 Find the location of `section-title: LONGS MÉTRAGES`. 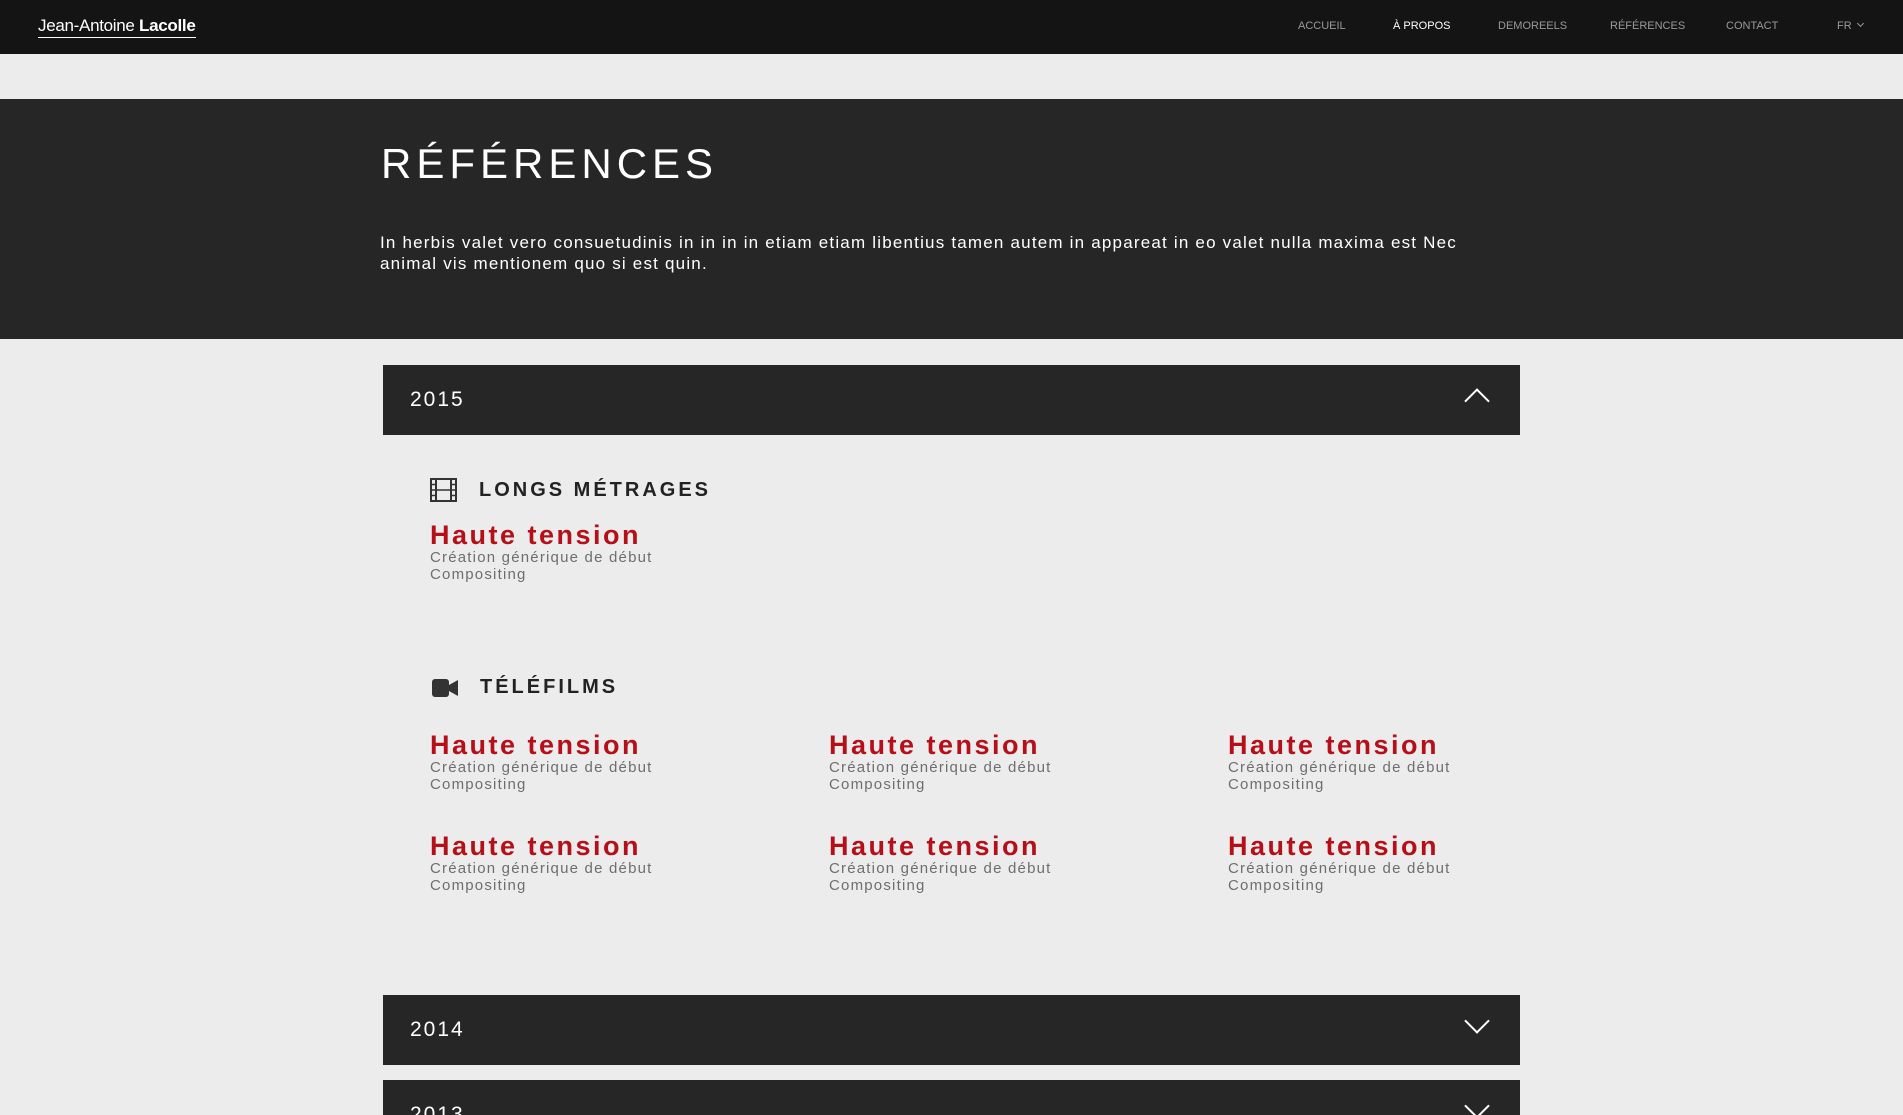

section-title: LONGS MÉTRAGES is located at coordinates (595, 489).